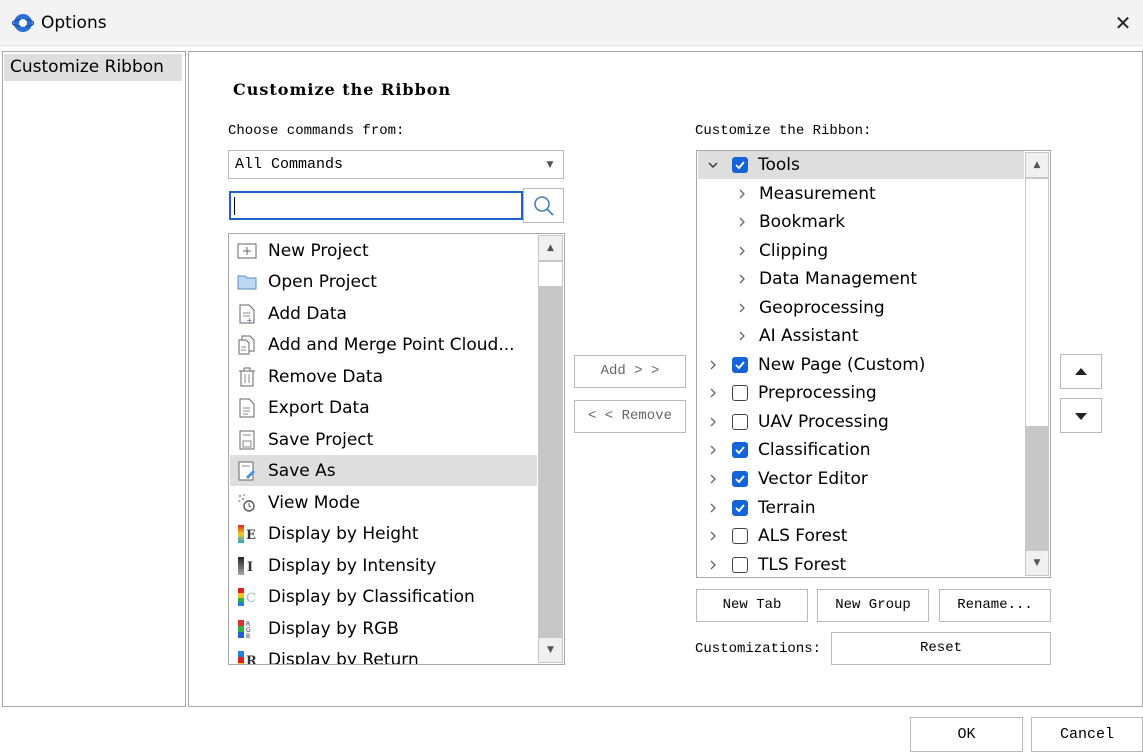 Image resolution: width=1143 pixels, height=753 pixels. What do you see at coordinates (861, 508) in the screenshot?
I see `tree-item-terrain: Terrain` at bounding box center [861, 508].